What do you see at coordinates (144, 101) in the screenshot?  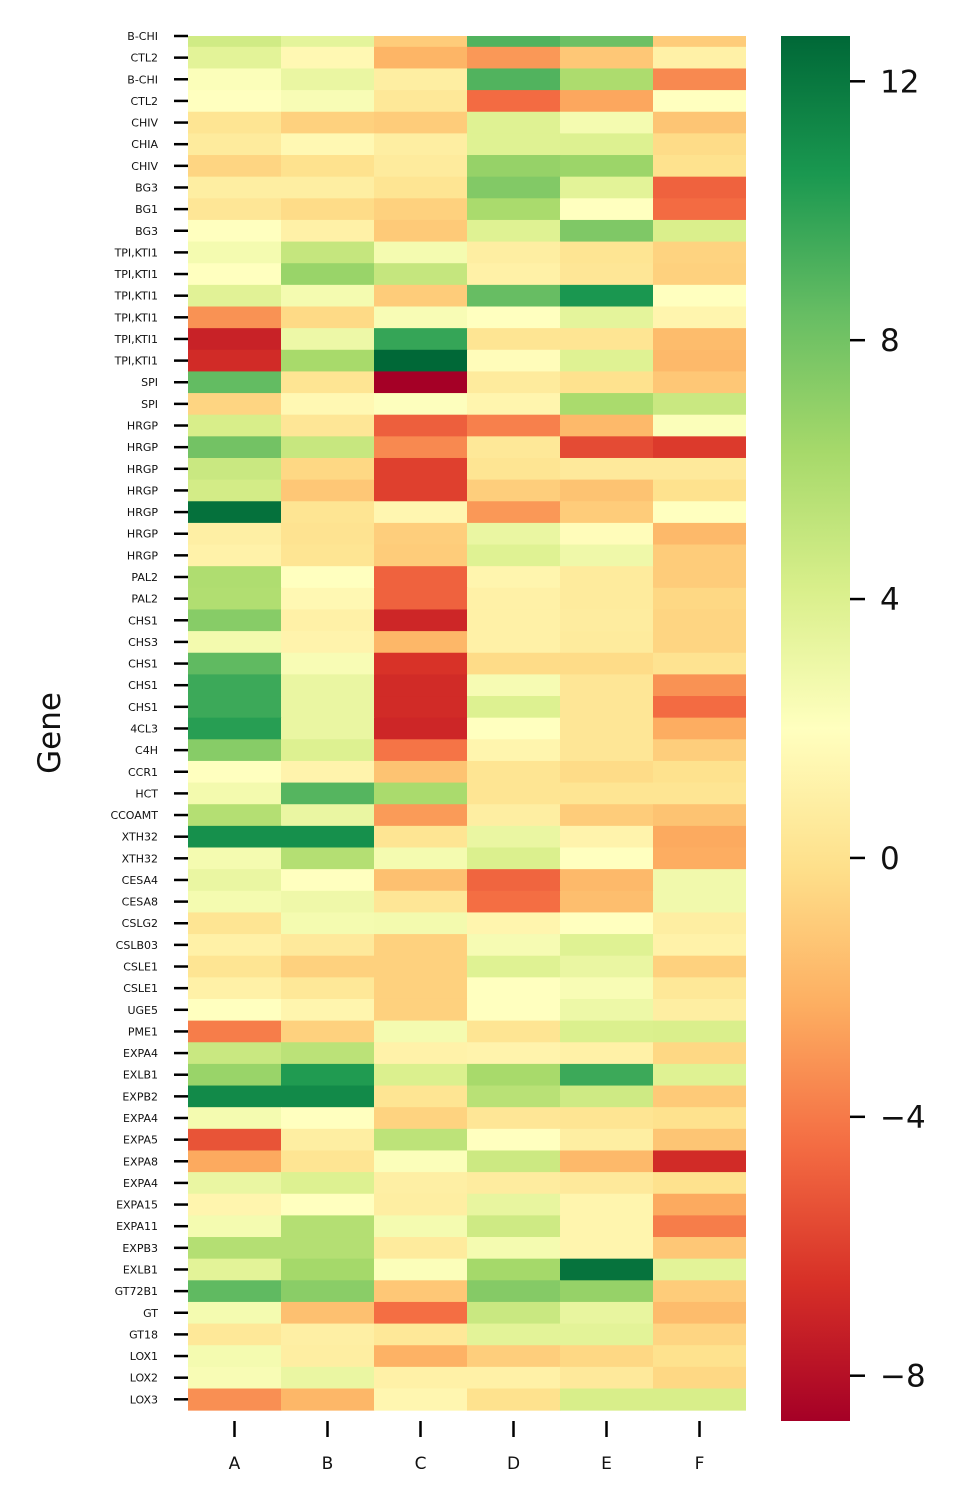 I see `y-tick-label: CTL2` at bounding box center [144, 101].